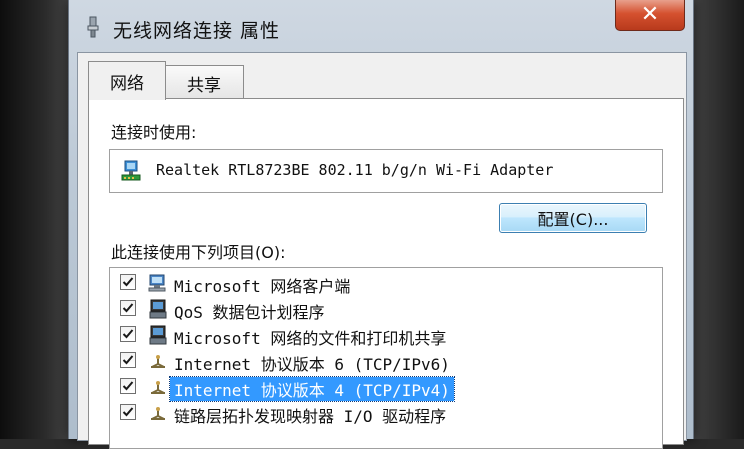 This screenshot has width=744, height=449. I want to click on tab-network: 网络, so click(127, 80).